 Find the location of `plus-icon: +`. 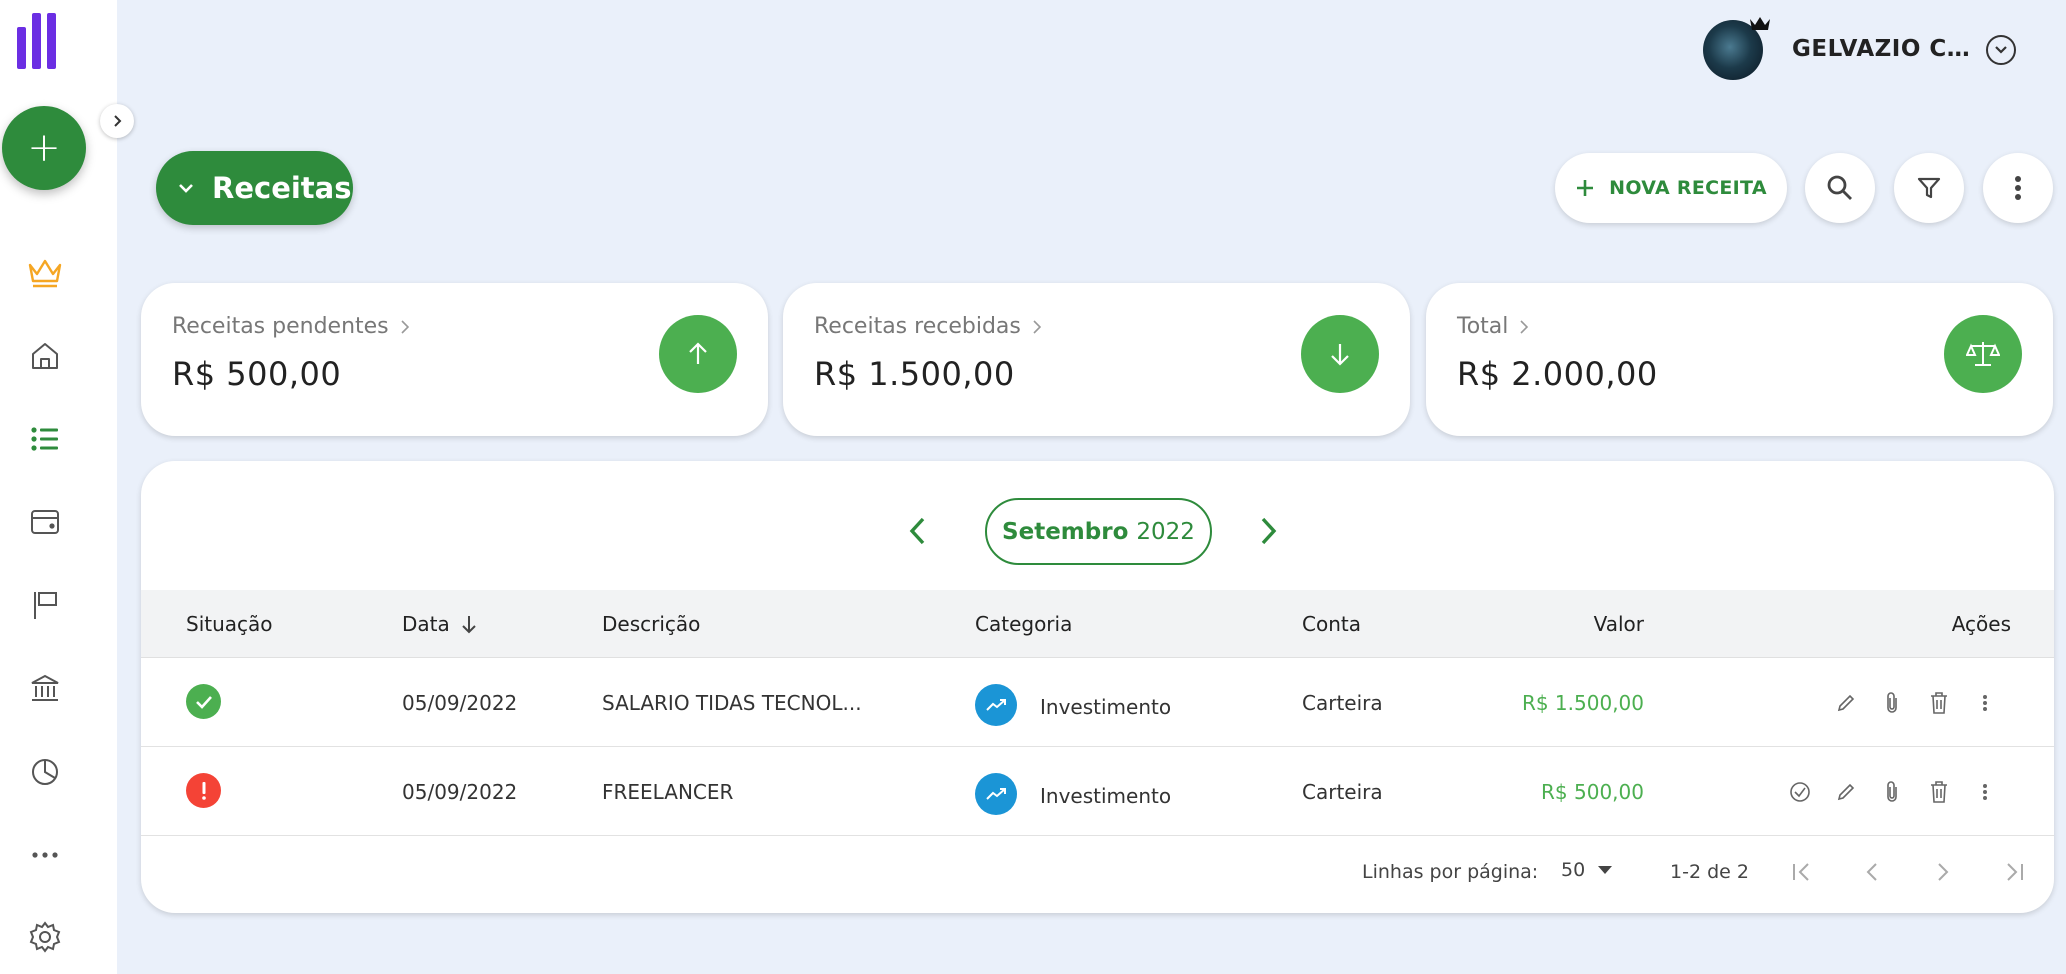

plus-icon: + is located at coordinates (44, 148).